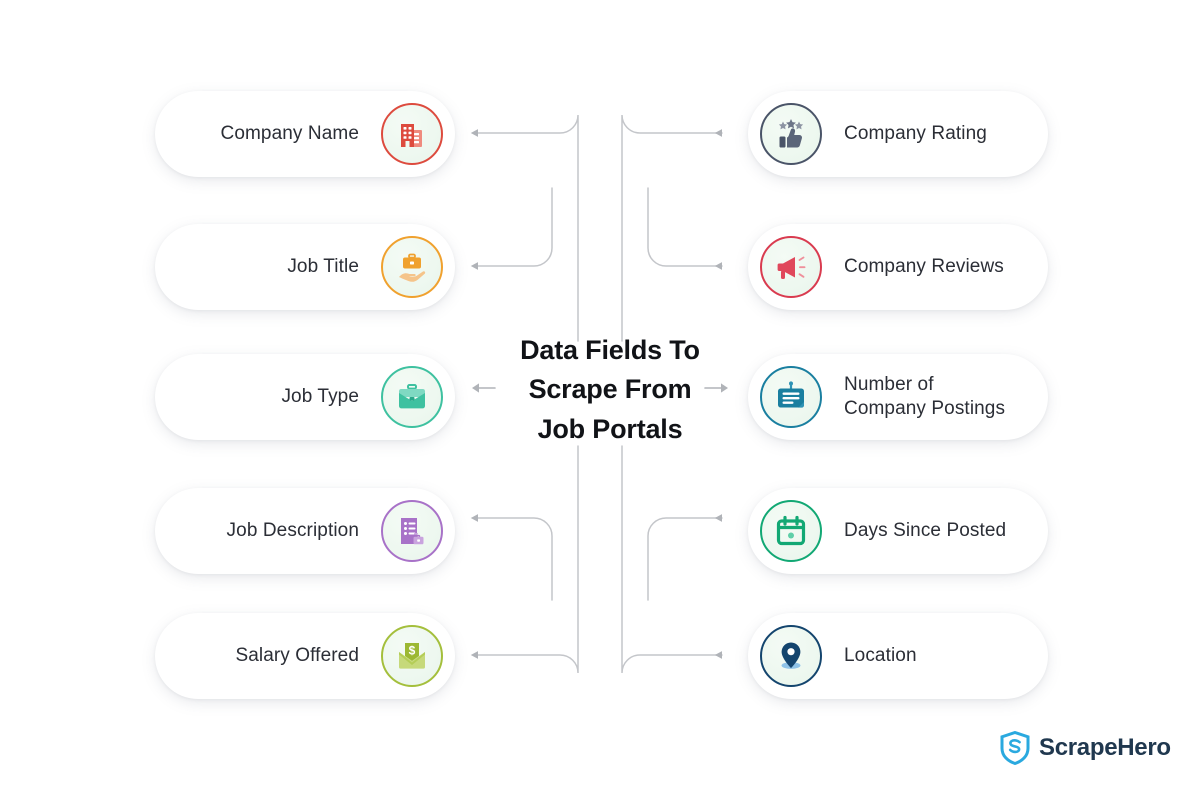 The width and height of the screenshot is (1200, 800). What do you see at coordinates (1015, 748) in the screenshot?
I see `shield-s-icon` at bounding box center [1015, 748].